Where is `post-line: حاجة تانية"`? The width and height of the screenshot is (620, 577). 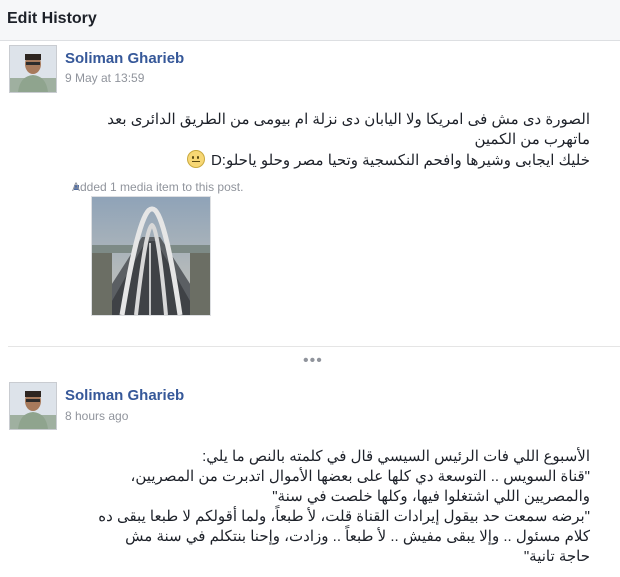
post-line: حاجة تانية" is located at coordinates (556, 556).